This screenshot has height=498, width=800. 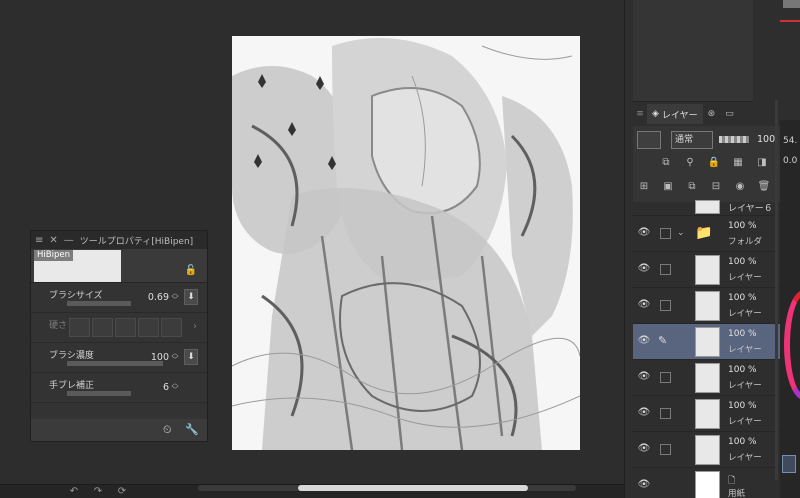 I want to click on undo-icon: ↶, so click(x=74, y=492).